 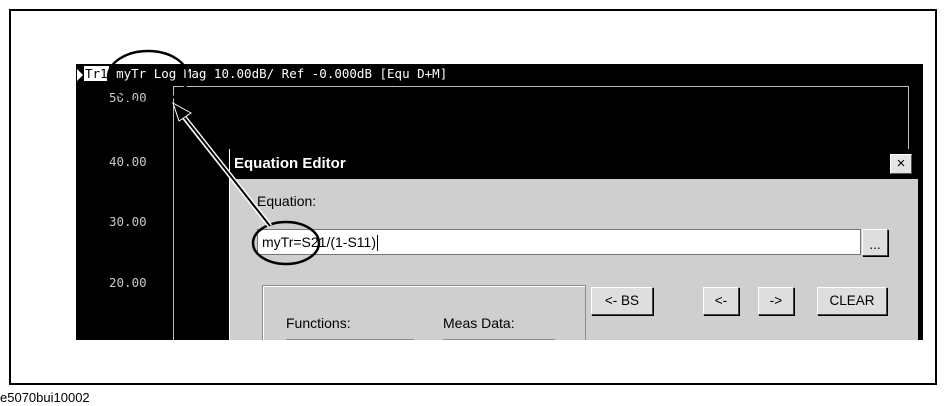 What do you see at coordinates (80, 74) in the screenshot?
I see `active-trace-arrow-icon` at bounding box center [80, 74].